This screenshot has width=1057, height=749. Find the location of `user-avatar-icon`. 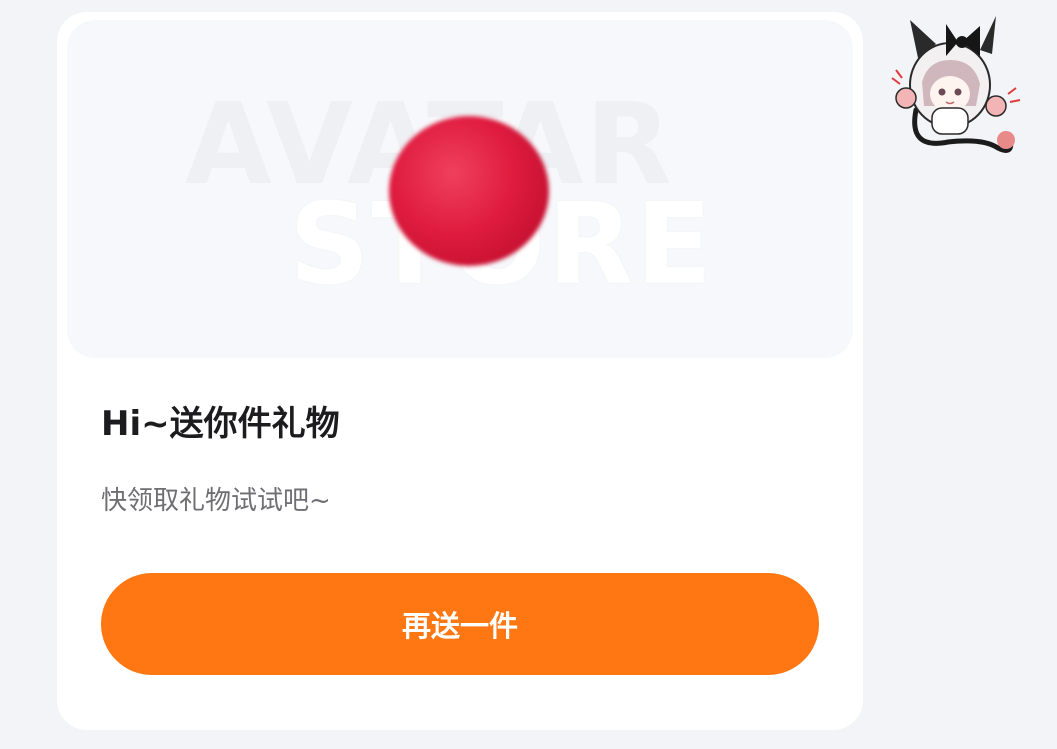

user-avatar-icon is located at coordinates (956, 85).